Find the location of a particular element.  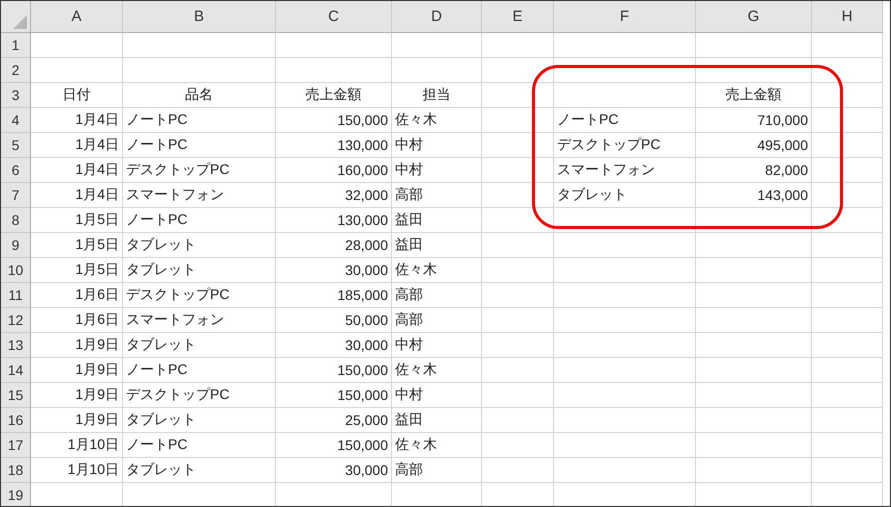

row-header: 5 is located at coordinates (16, 145).